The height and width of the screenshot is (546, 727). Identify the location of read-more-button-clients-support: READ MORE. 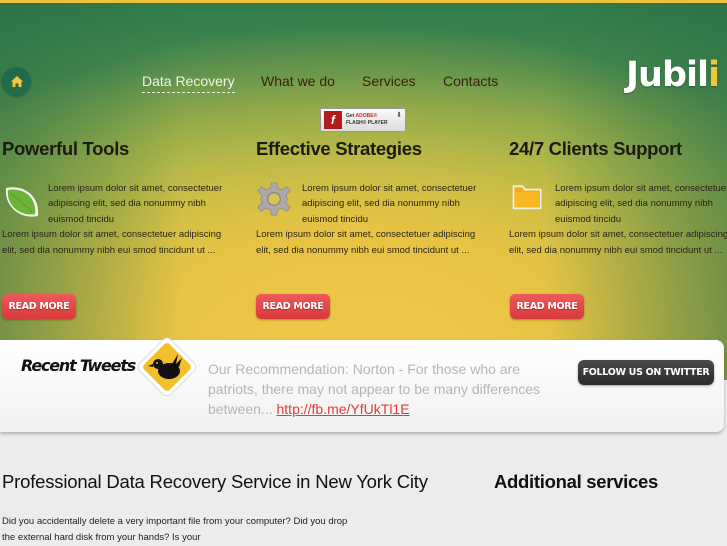
(547, 306).